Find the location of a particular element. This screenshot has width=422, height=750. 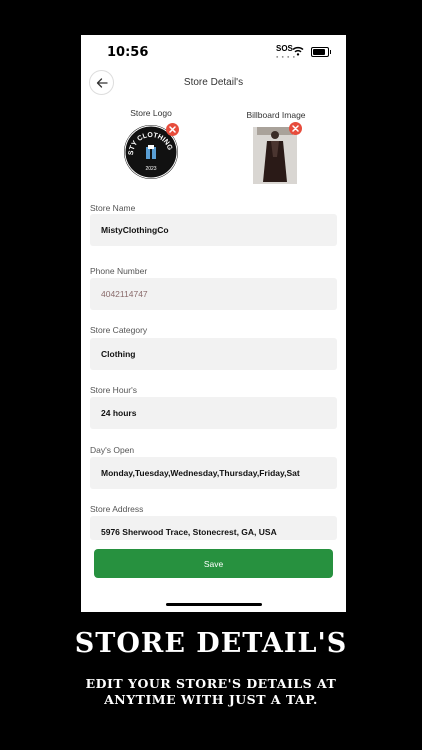

remove-billboard-button is located at coordinates (295, 128).